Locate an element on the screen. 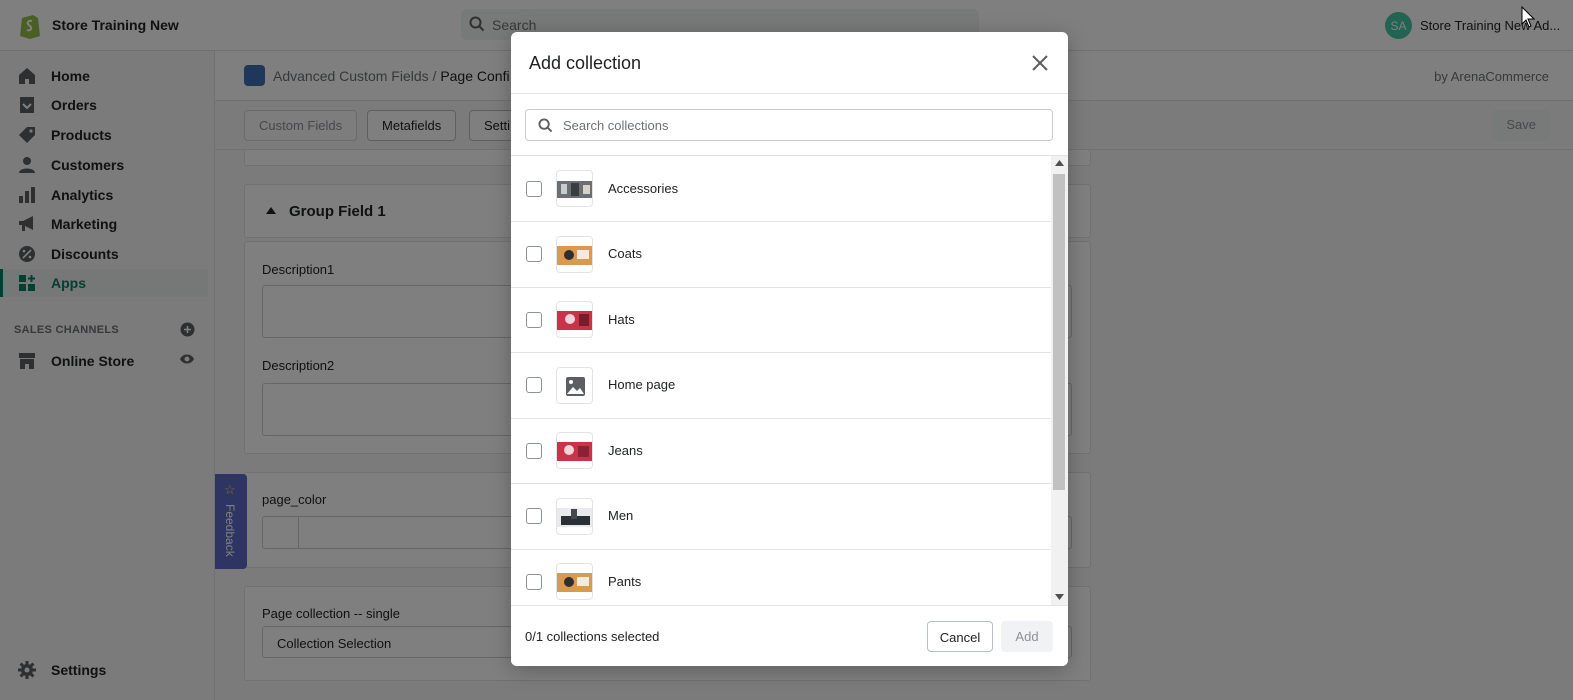 The image size is (1573, 700). close-icon is located at coordinates (1040, 63).